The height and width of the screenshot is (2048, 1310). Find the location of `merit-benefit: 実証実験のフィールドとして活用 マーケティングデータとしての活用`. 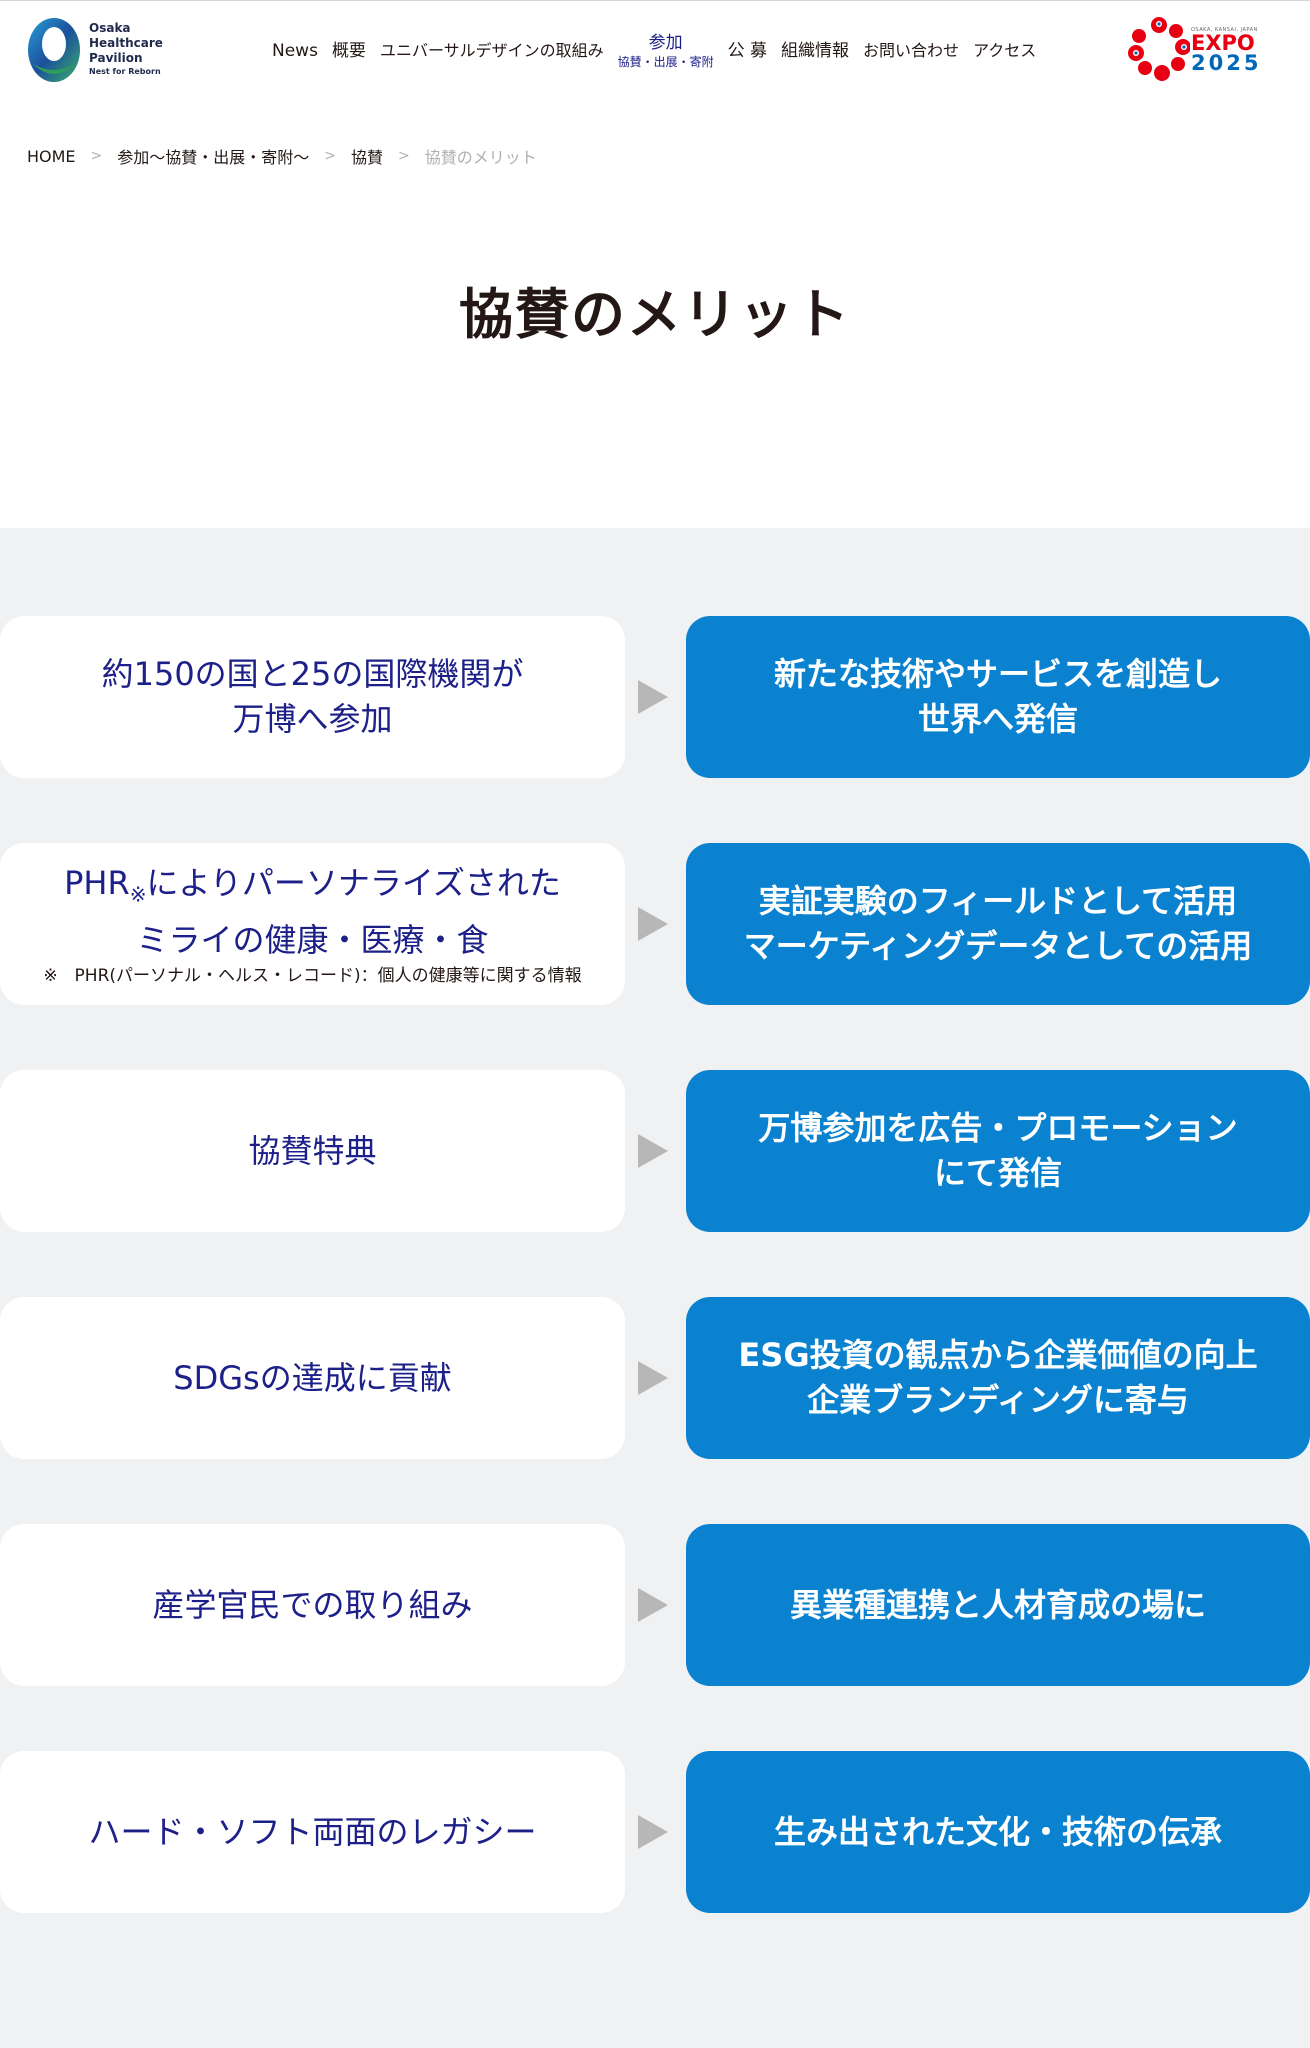

merit-benefit: 実証実験のフィールドとして活用 マーケティングデータとしての活用 is located at coordinates (998, 924).